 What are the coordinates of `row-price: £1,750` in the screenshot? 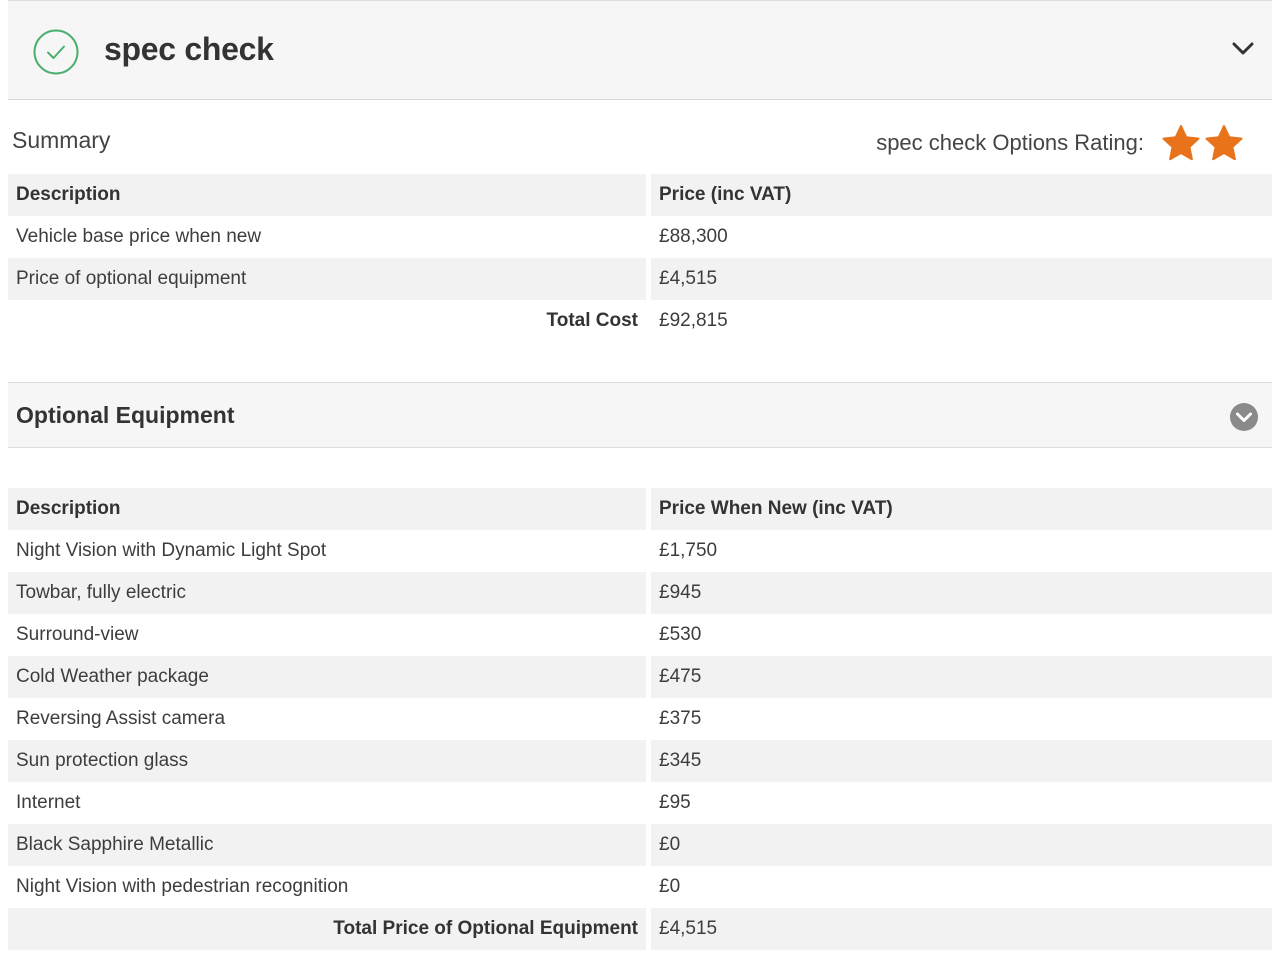 It's located at (688, 550).